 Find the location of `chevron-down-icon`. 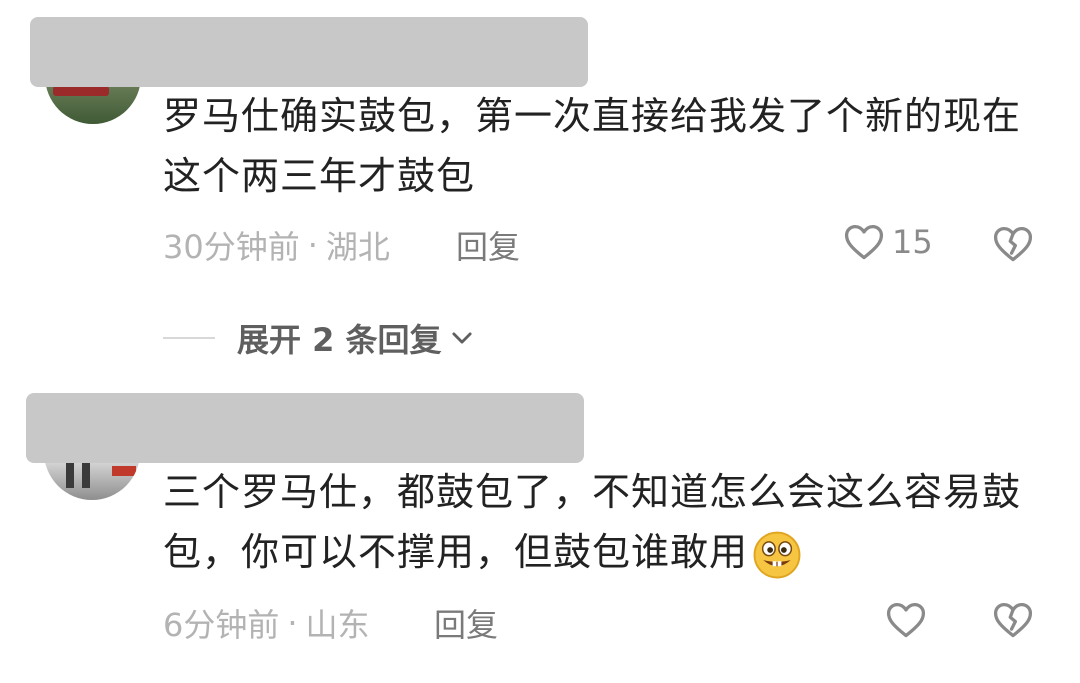

chevron-down-icon is located at coordinates (461, 338).